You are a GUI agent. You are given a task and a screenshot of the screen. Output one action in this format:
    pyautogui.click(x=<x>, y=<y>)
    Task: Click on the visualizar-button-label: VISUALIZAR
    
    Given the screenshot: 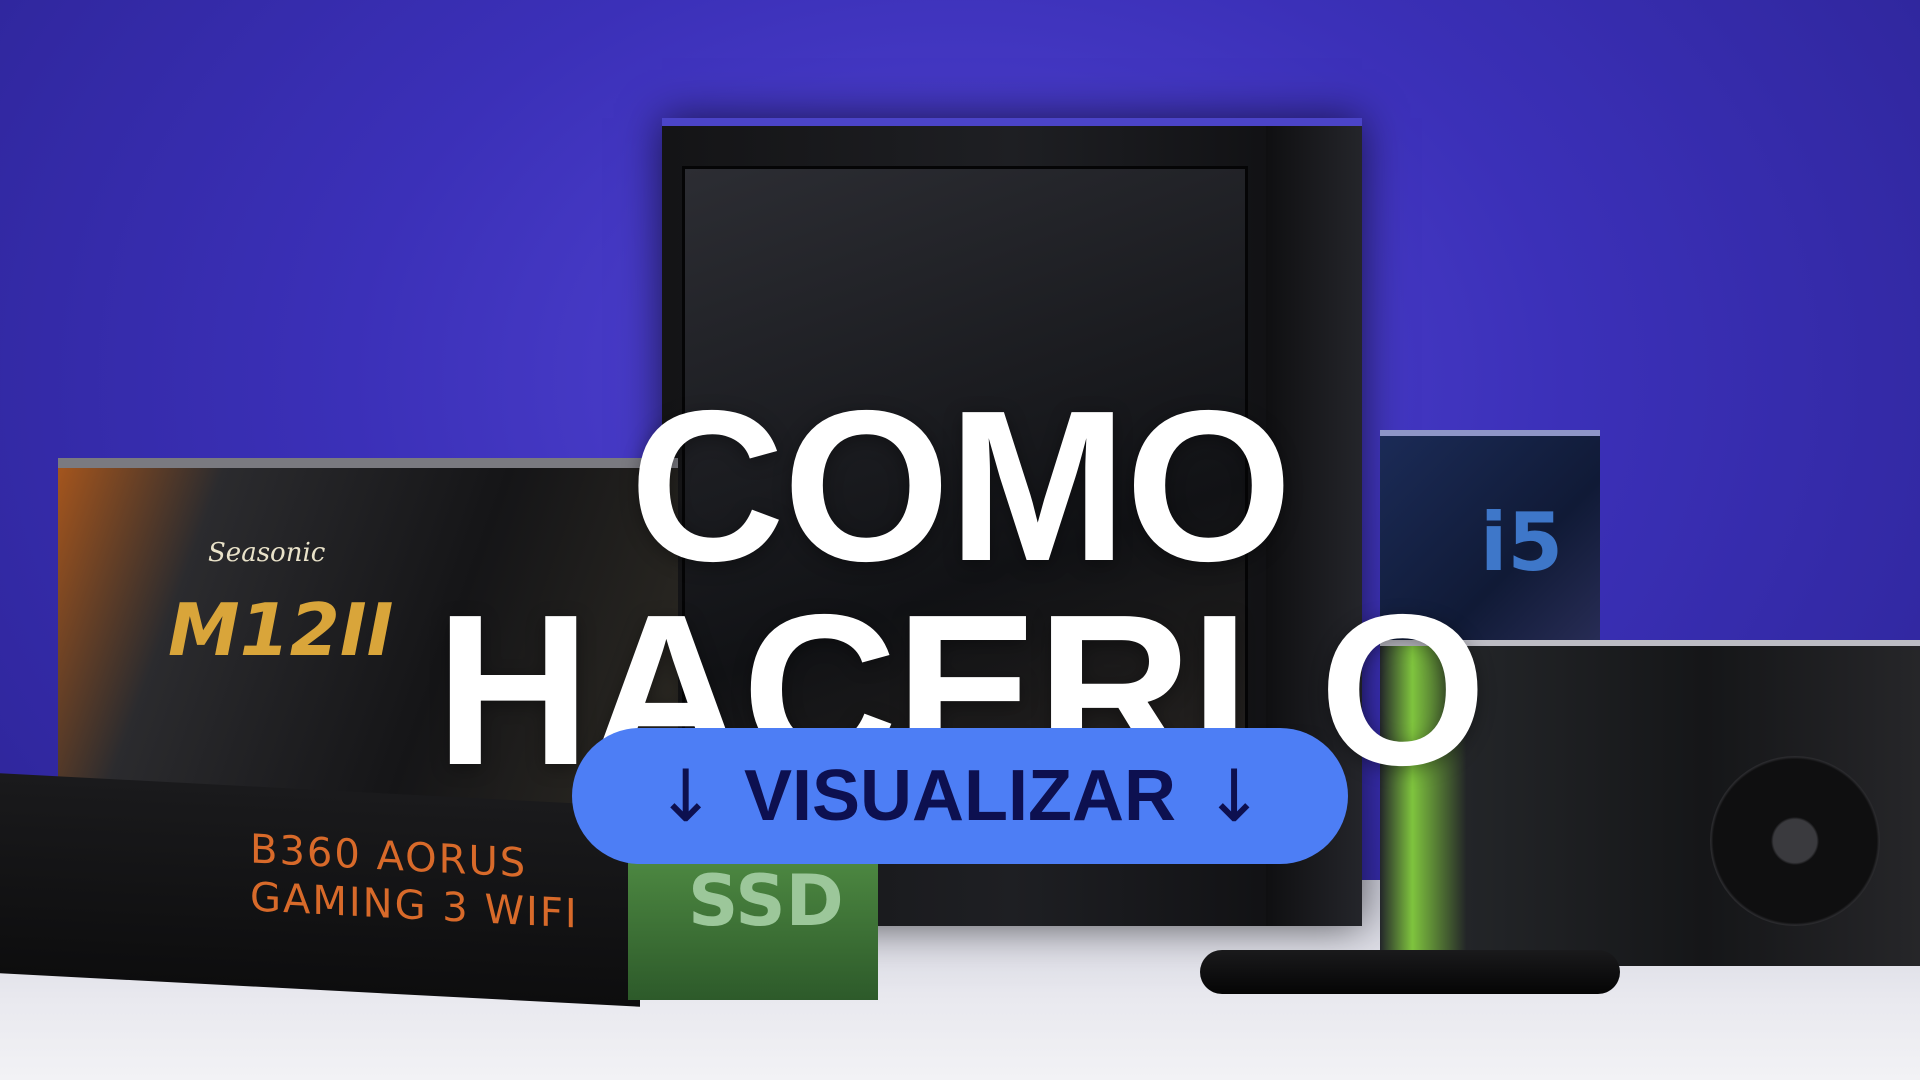 What is the action you would take?
    pyautogui.click(x=960, y=796)
    